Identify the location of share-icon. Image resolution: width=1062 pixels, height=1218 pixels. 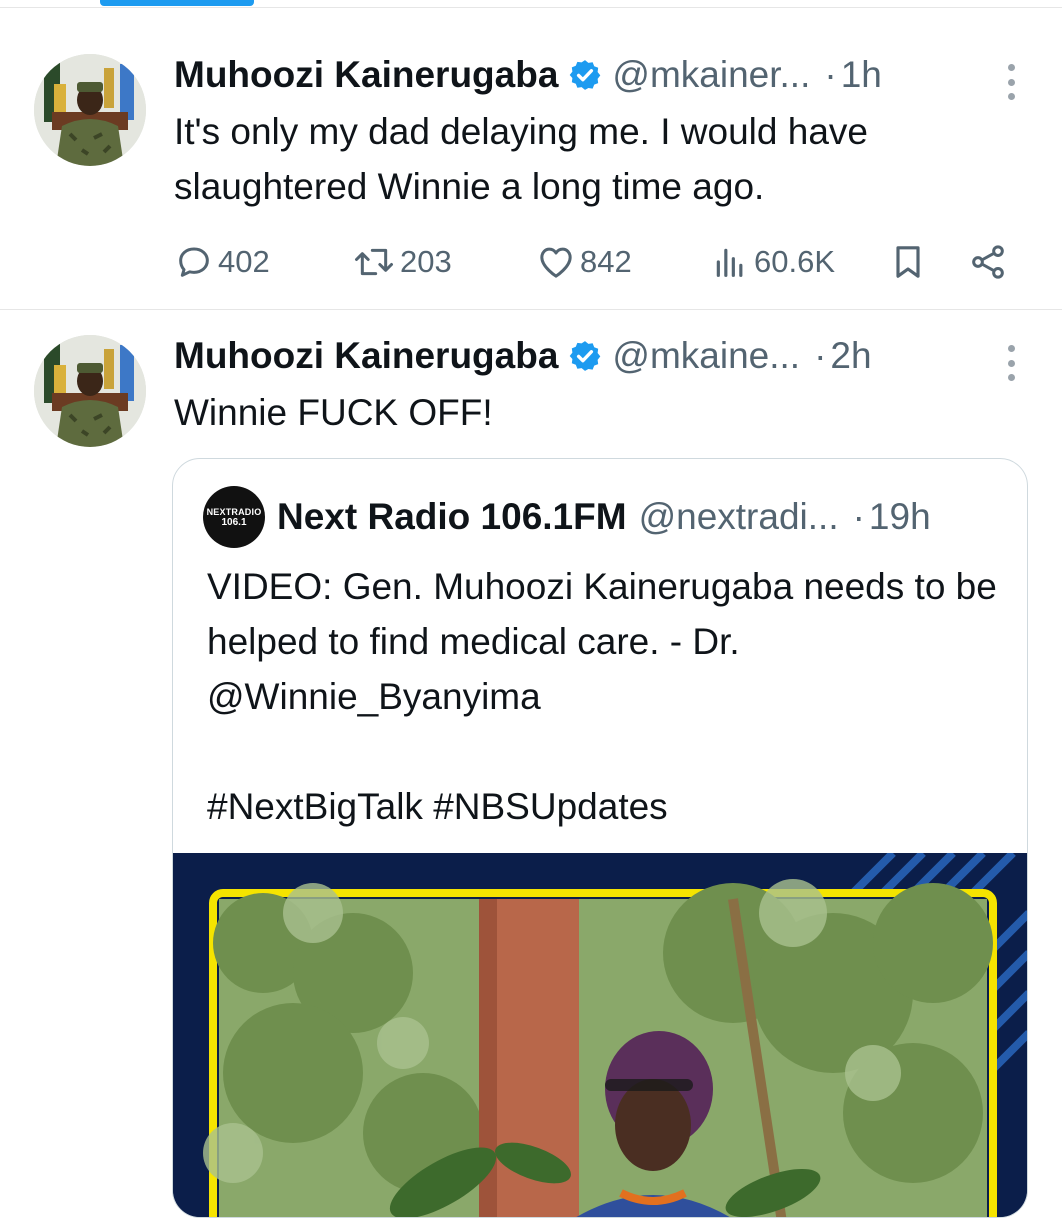
(988, 262).